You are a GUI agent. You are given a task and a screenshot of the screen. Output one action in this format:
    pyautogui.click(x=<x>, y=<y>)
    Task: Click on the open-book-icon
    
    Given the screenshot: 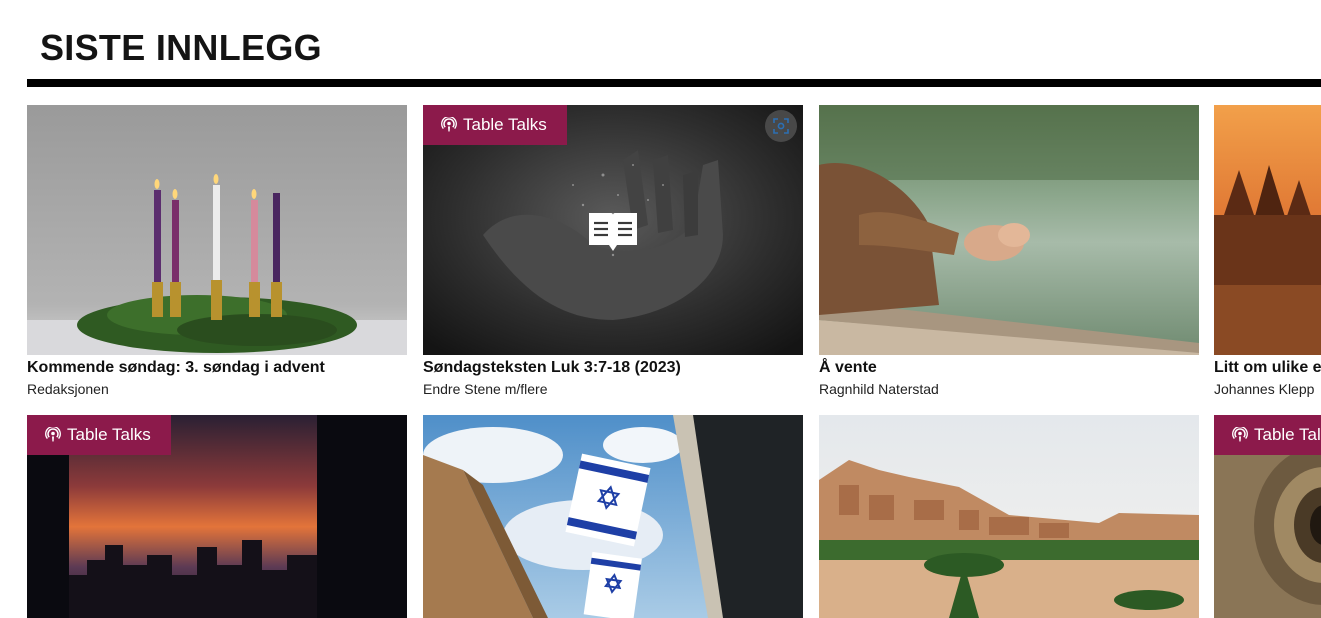 What is the action you would take?
    pyautogui.click(x=613, y=232)
    